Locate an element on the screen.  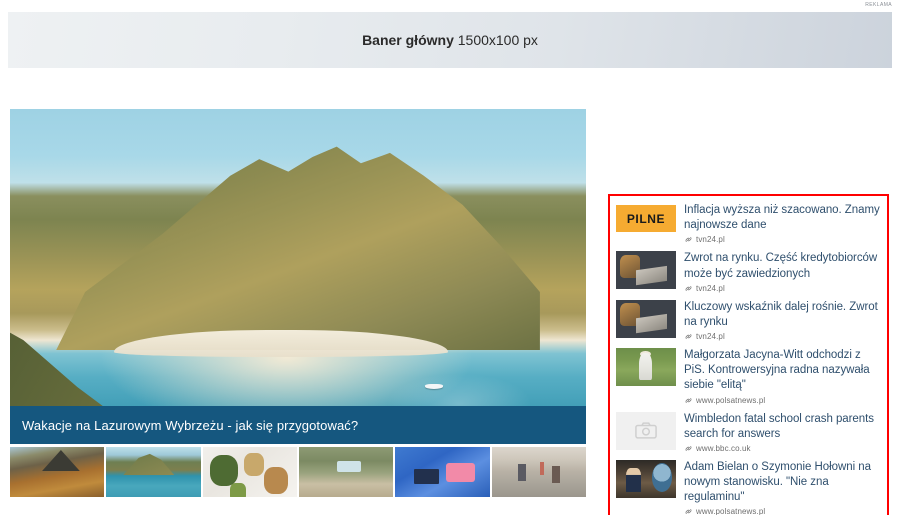
camera-icon is located at coordinates (646, 430).